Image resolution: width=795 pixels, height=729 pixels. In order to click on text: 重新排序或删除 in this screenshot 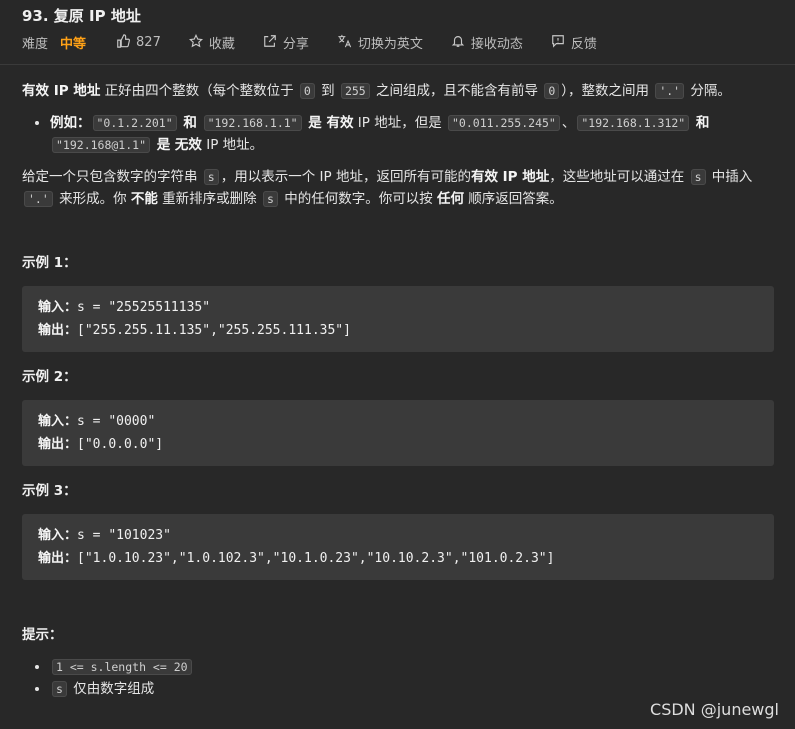, I will do `click(209, 199)`.